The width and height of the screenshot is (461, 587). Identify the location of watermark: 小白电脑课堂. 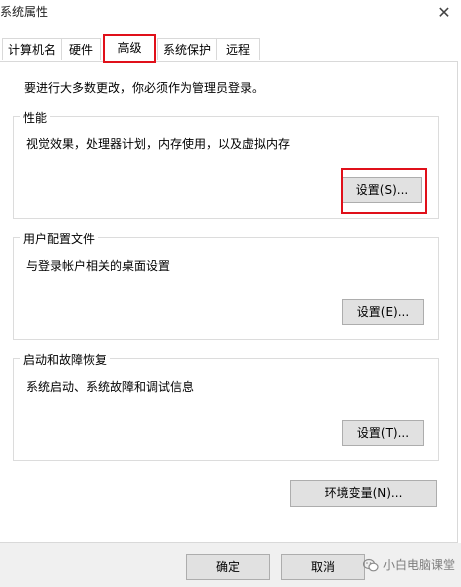
(408, 564).